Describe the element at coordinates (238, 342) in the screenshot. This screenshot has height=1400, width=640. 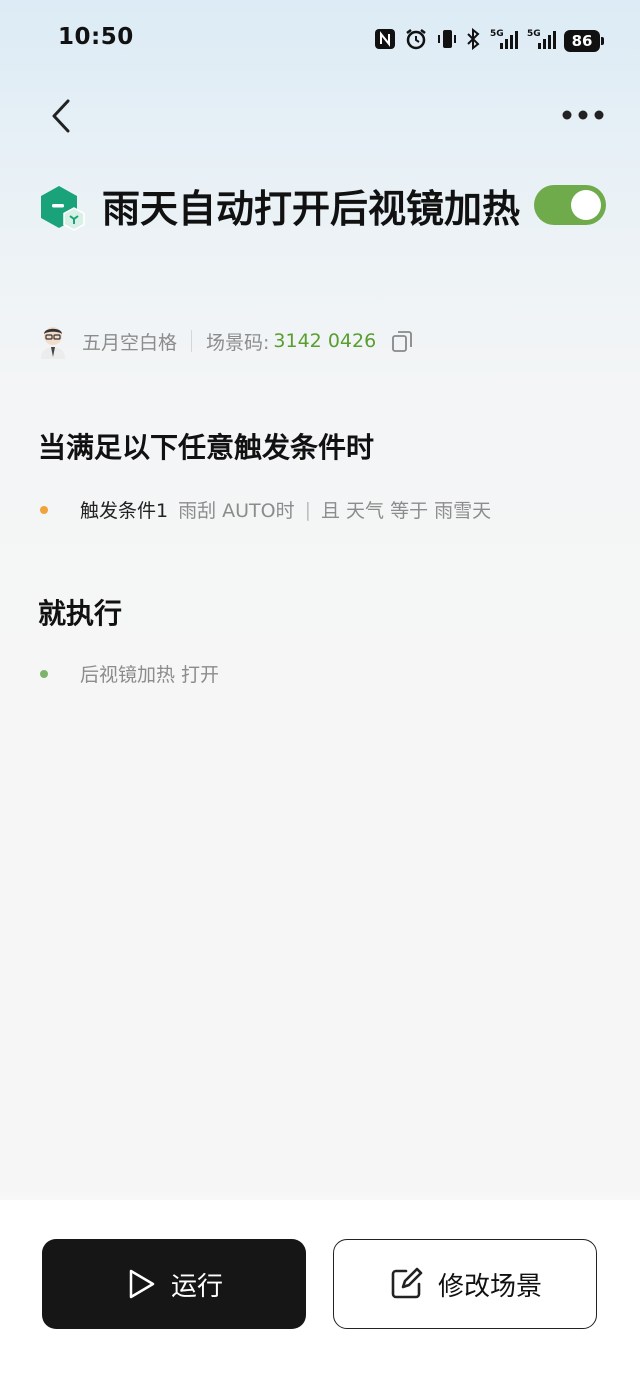
I see `scene-code-label: 场景码:` at that location.